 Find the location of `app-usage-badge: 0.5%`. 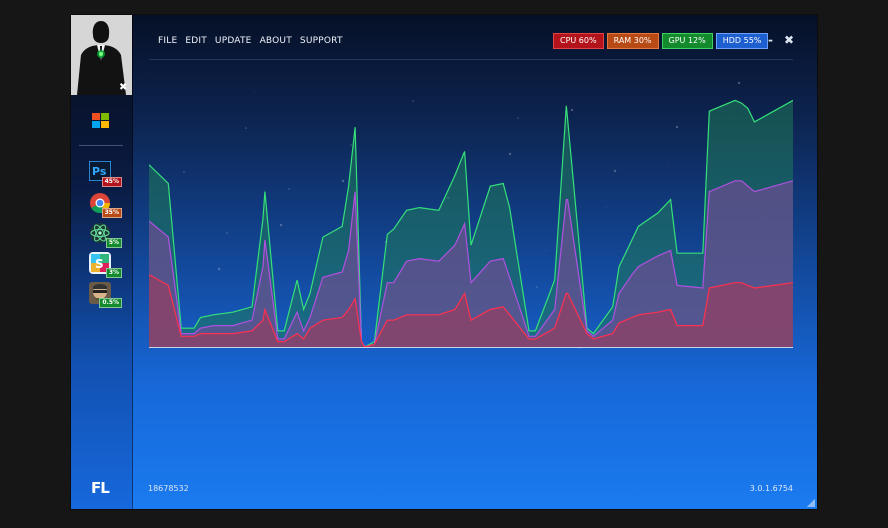

app-usage-badge: 0.5% is located at coordinates (110, 303).